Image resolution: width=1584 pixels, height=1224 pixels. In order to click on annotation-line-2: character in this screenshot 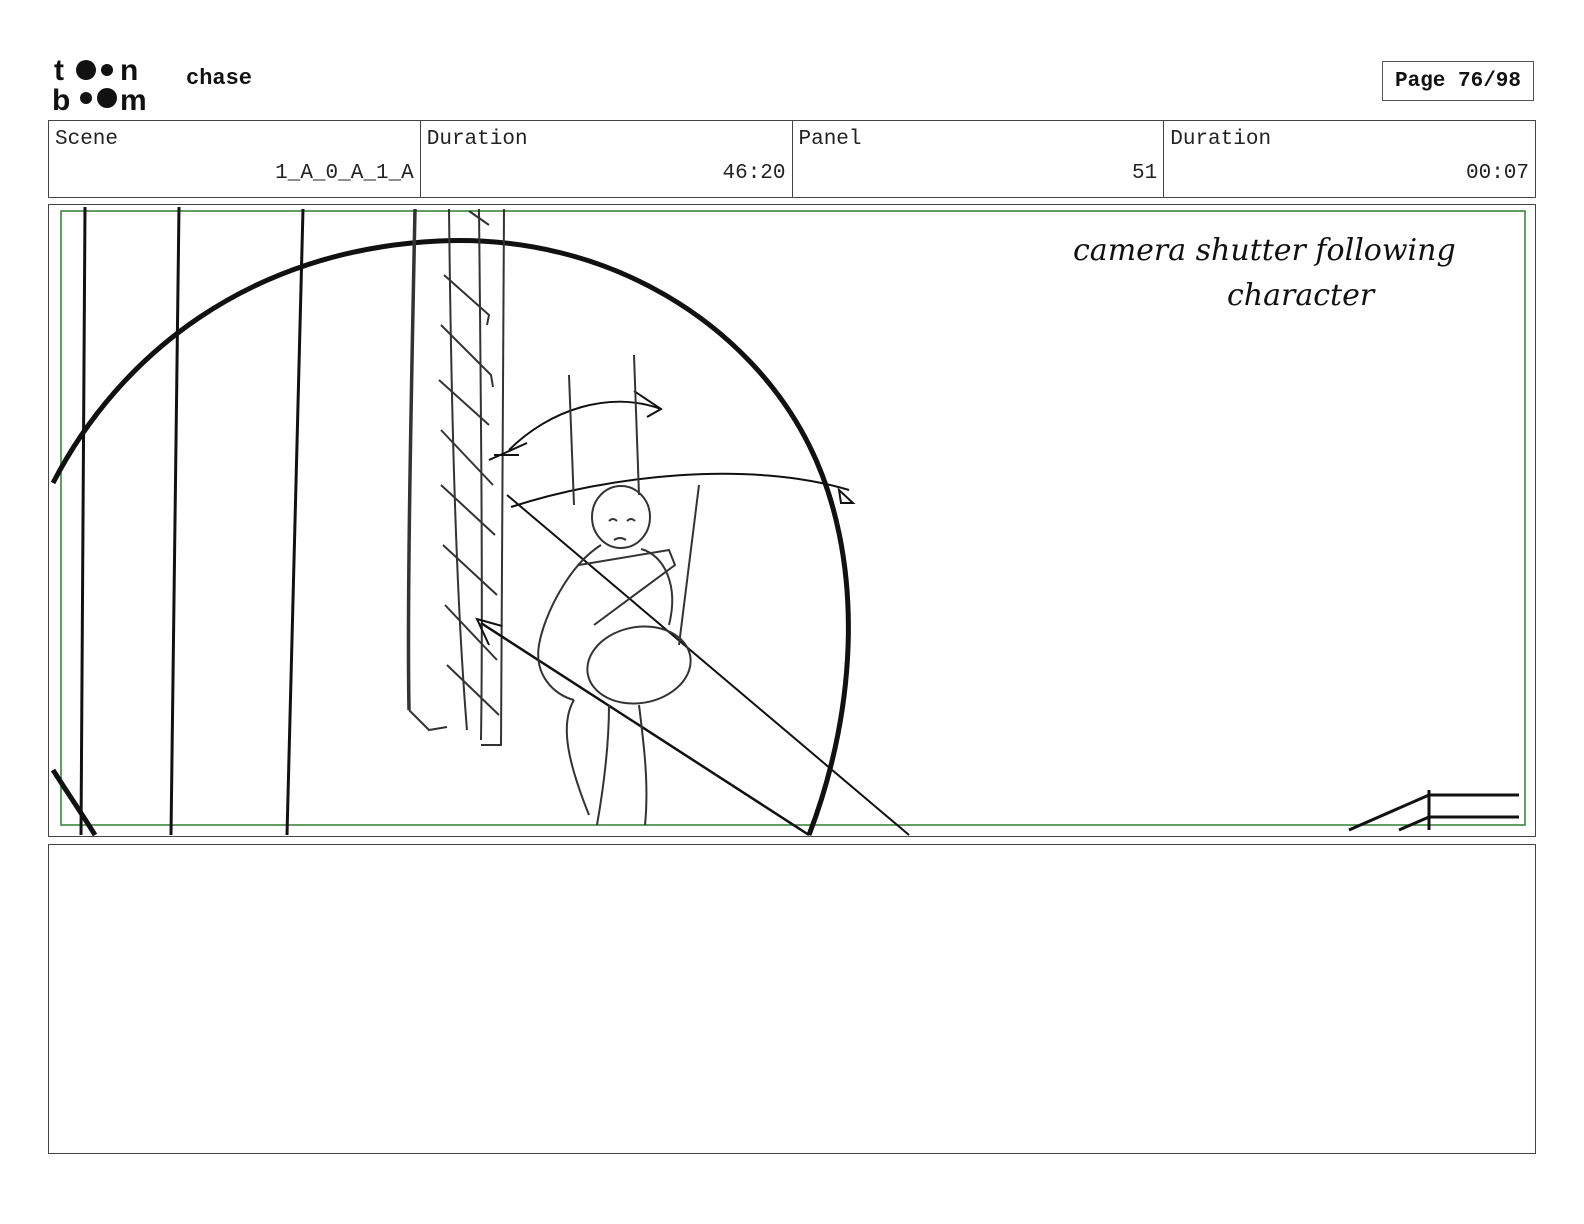, I will do `click(1301, 295)`.